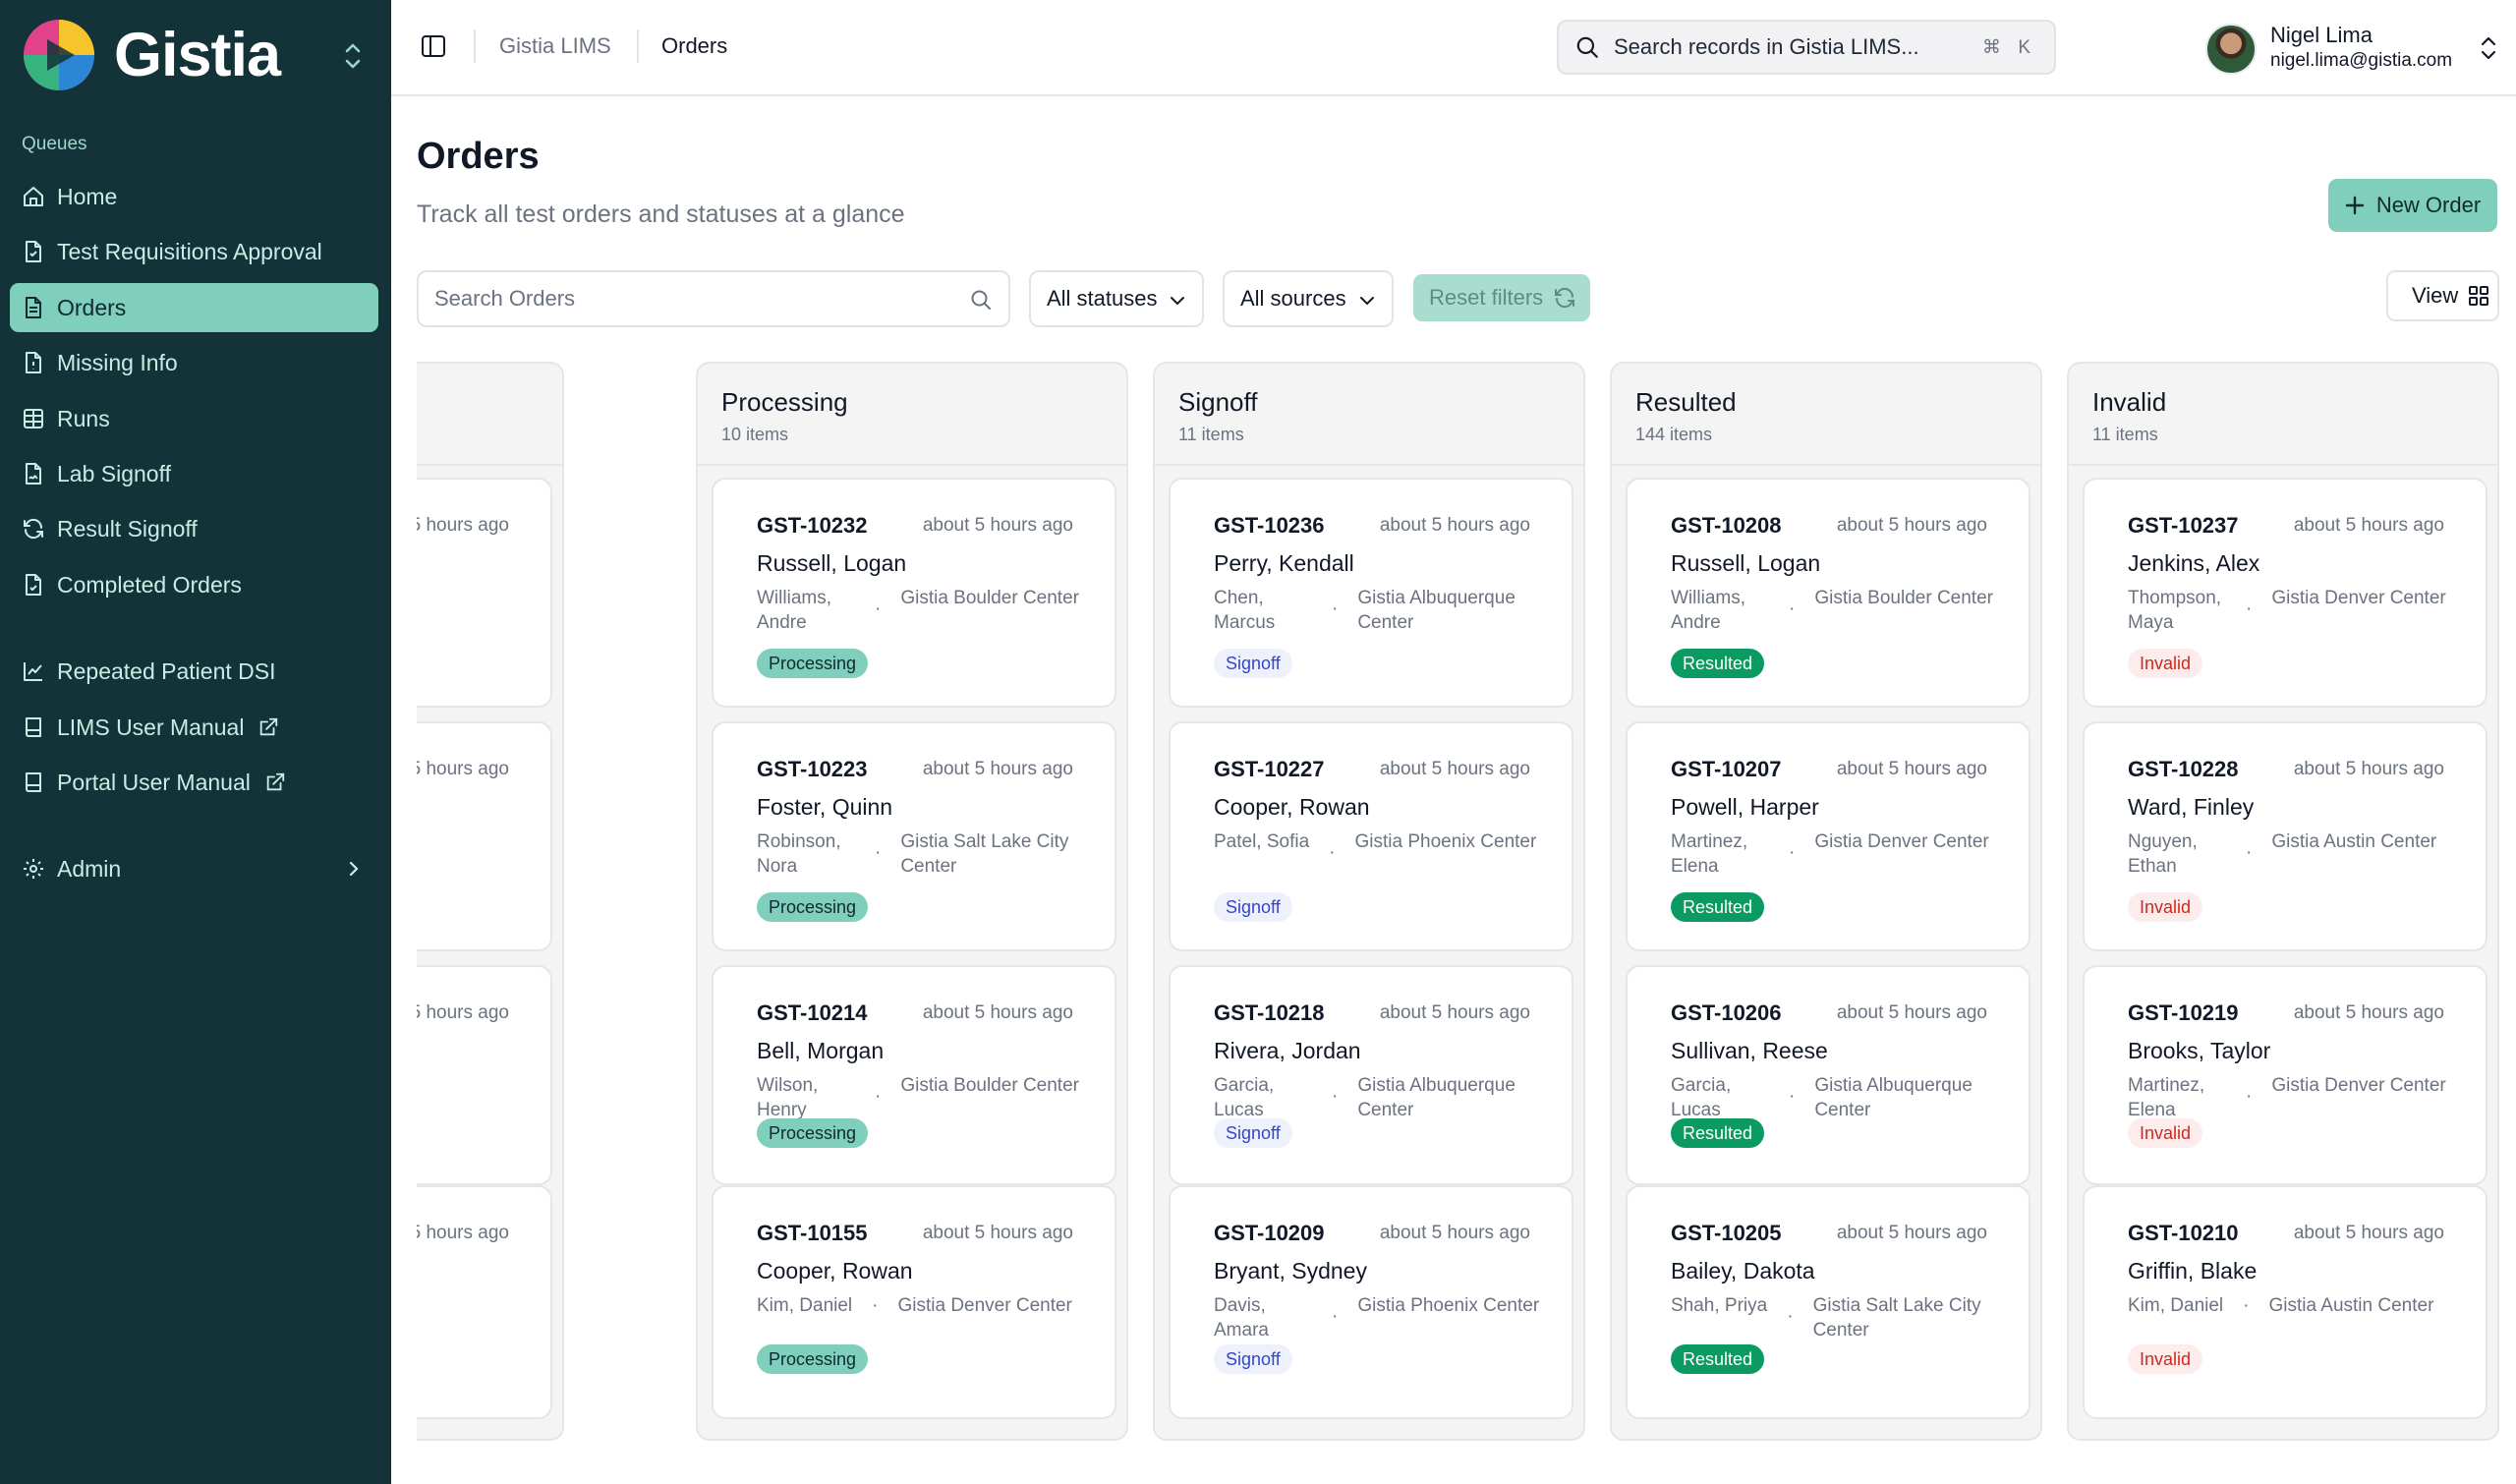  Describe the element at coordinates (821, 1050) in the screenshot. I see `patient-name: Bell, Morgan` at that location.